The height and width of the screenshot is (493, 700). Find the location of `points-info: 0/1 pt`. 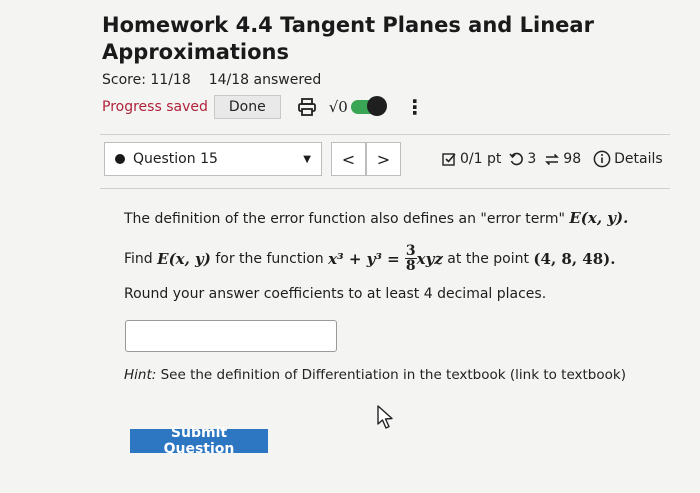

points-info: 0/1 pt is located at coordinates (471, 159).